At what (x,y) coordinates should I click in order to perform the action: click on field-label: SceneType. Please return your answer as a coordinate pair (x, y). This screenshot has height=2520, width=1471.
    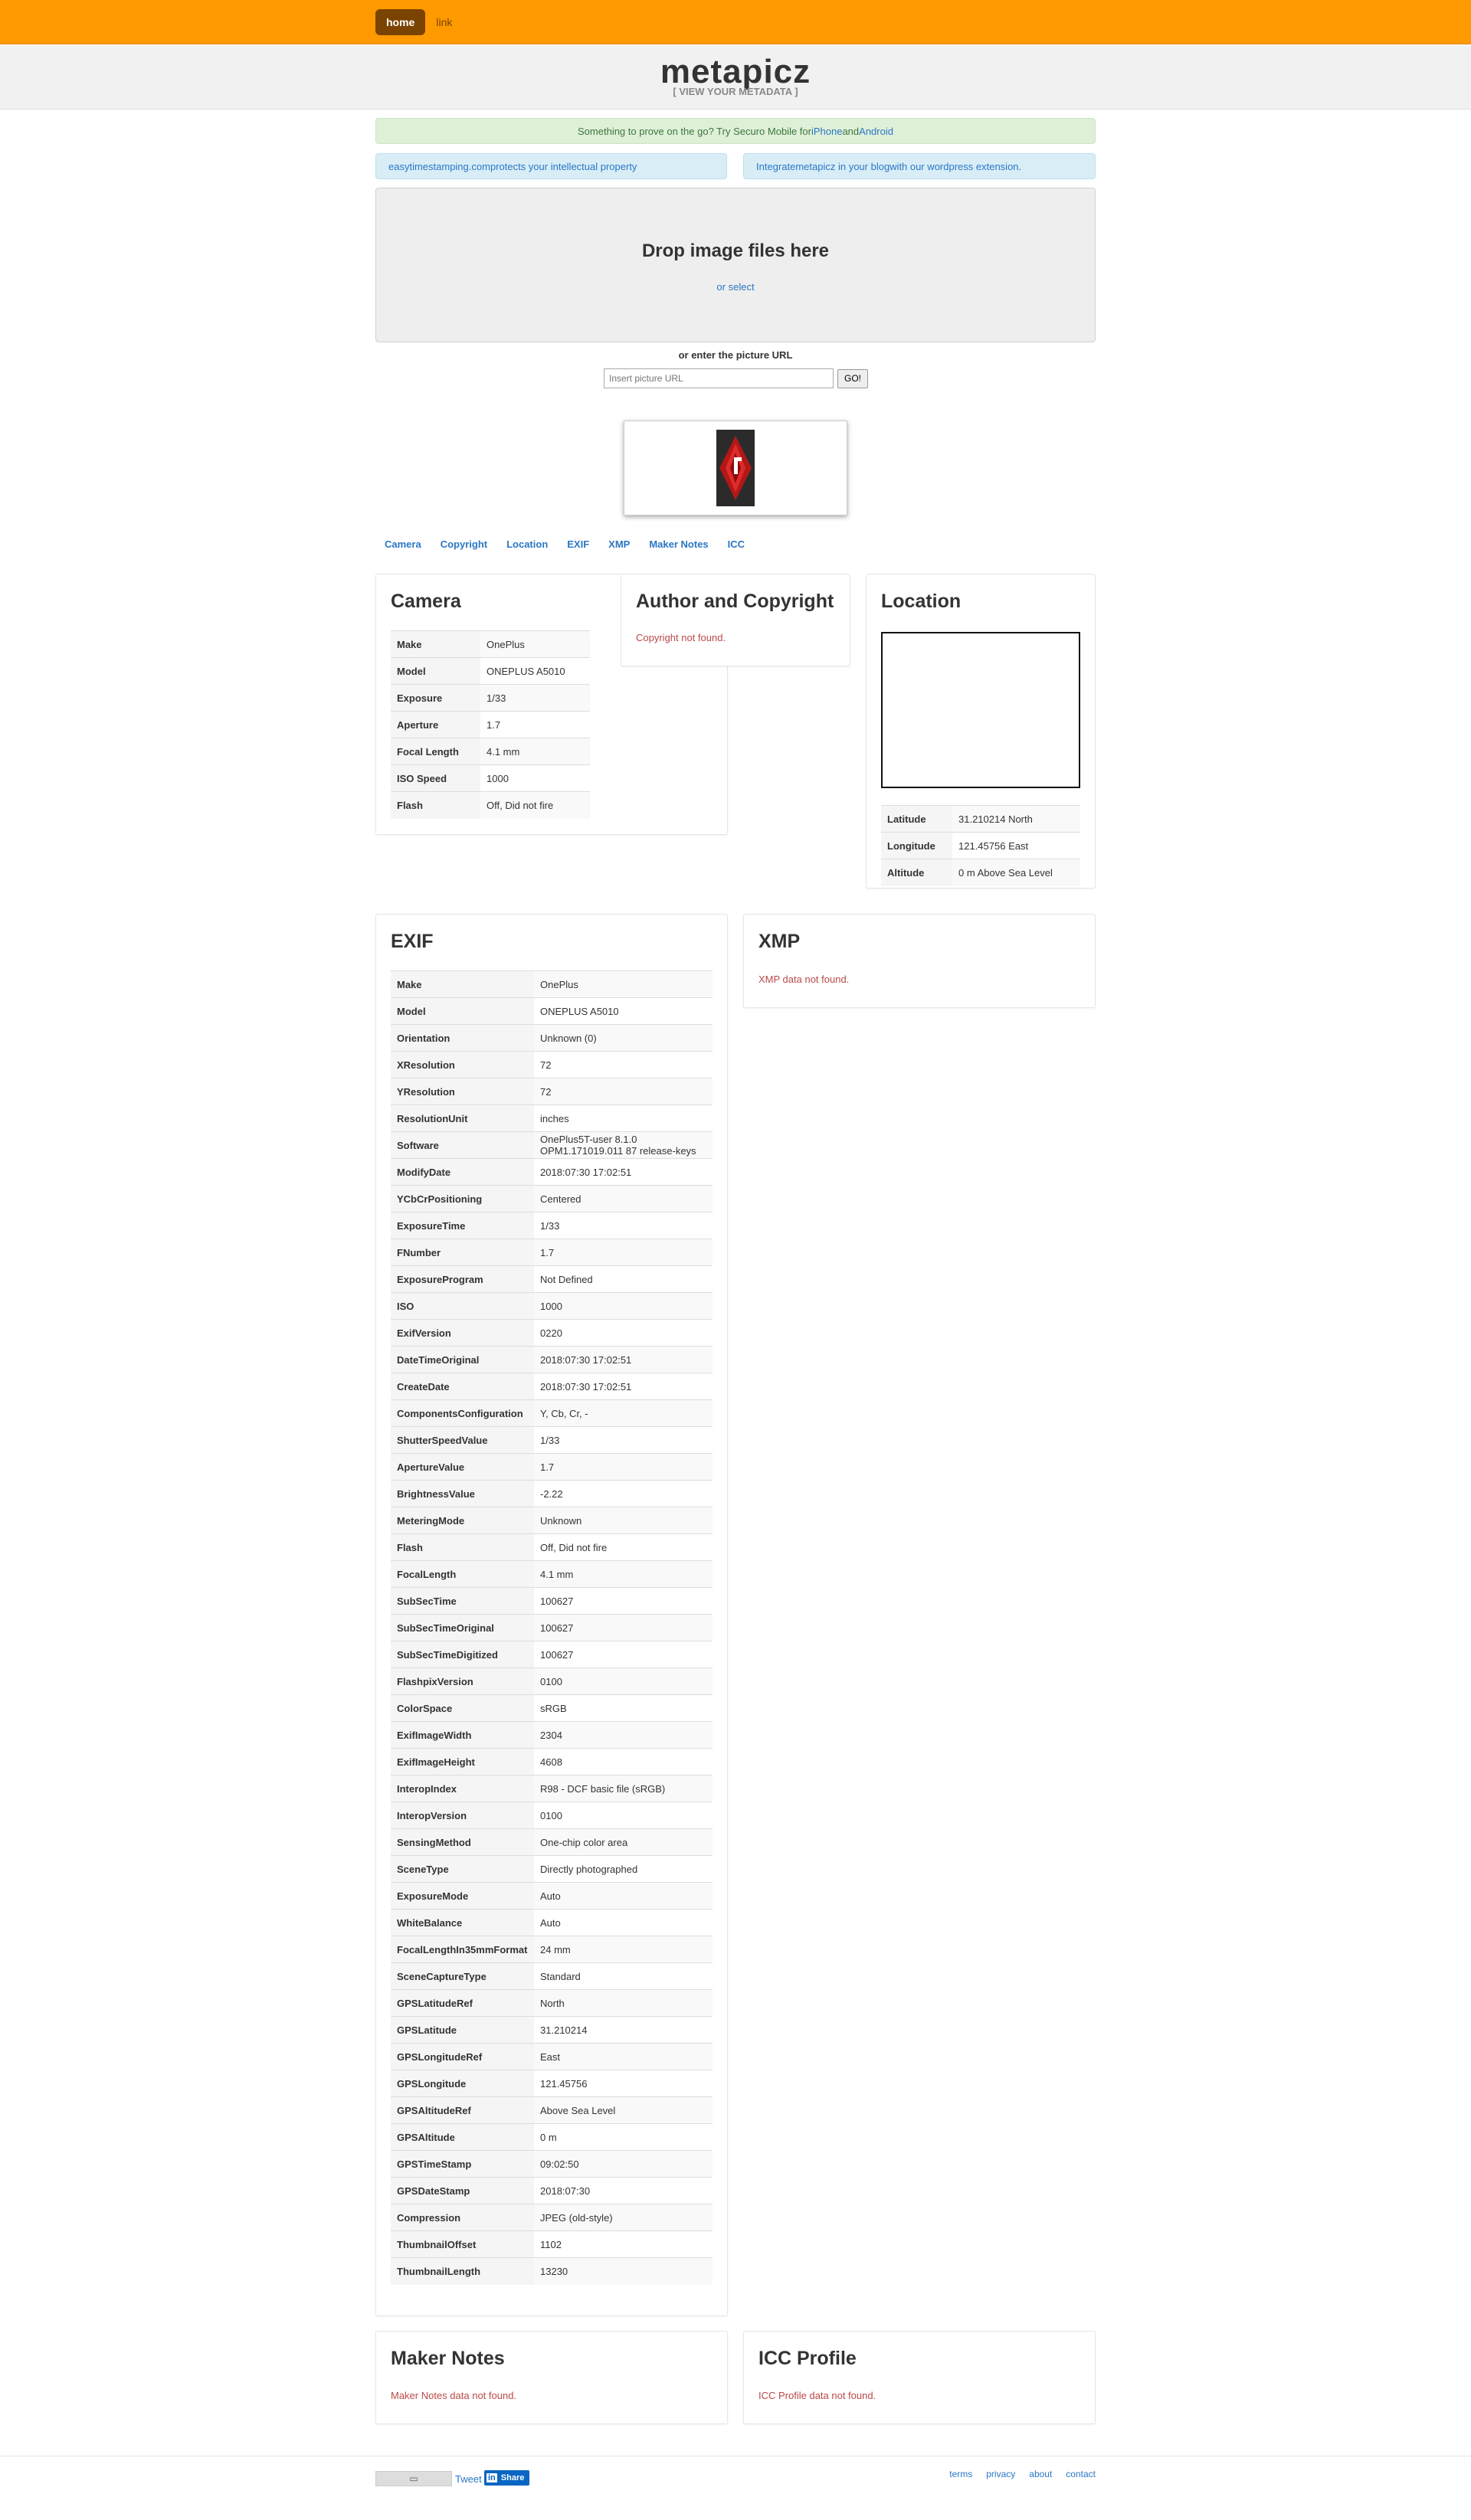
    Looking at the image, I should click on (462, 1869).